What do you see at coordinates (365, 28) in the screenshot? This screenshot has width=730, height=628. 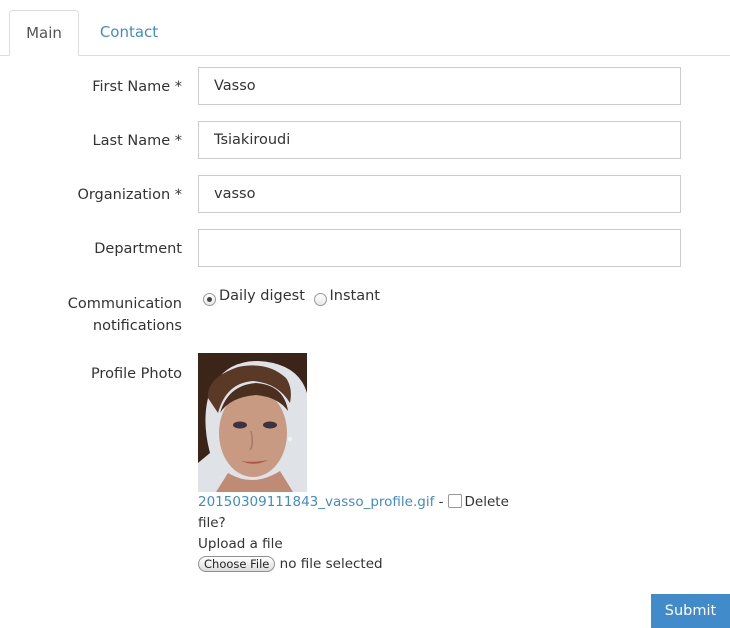 I see `tab-bar: Main Contact` at bounding box center [365, 28].